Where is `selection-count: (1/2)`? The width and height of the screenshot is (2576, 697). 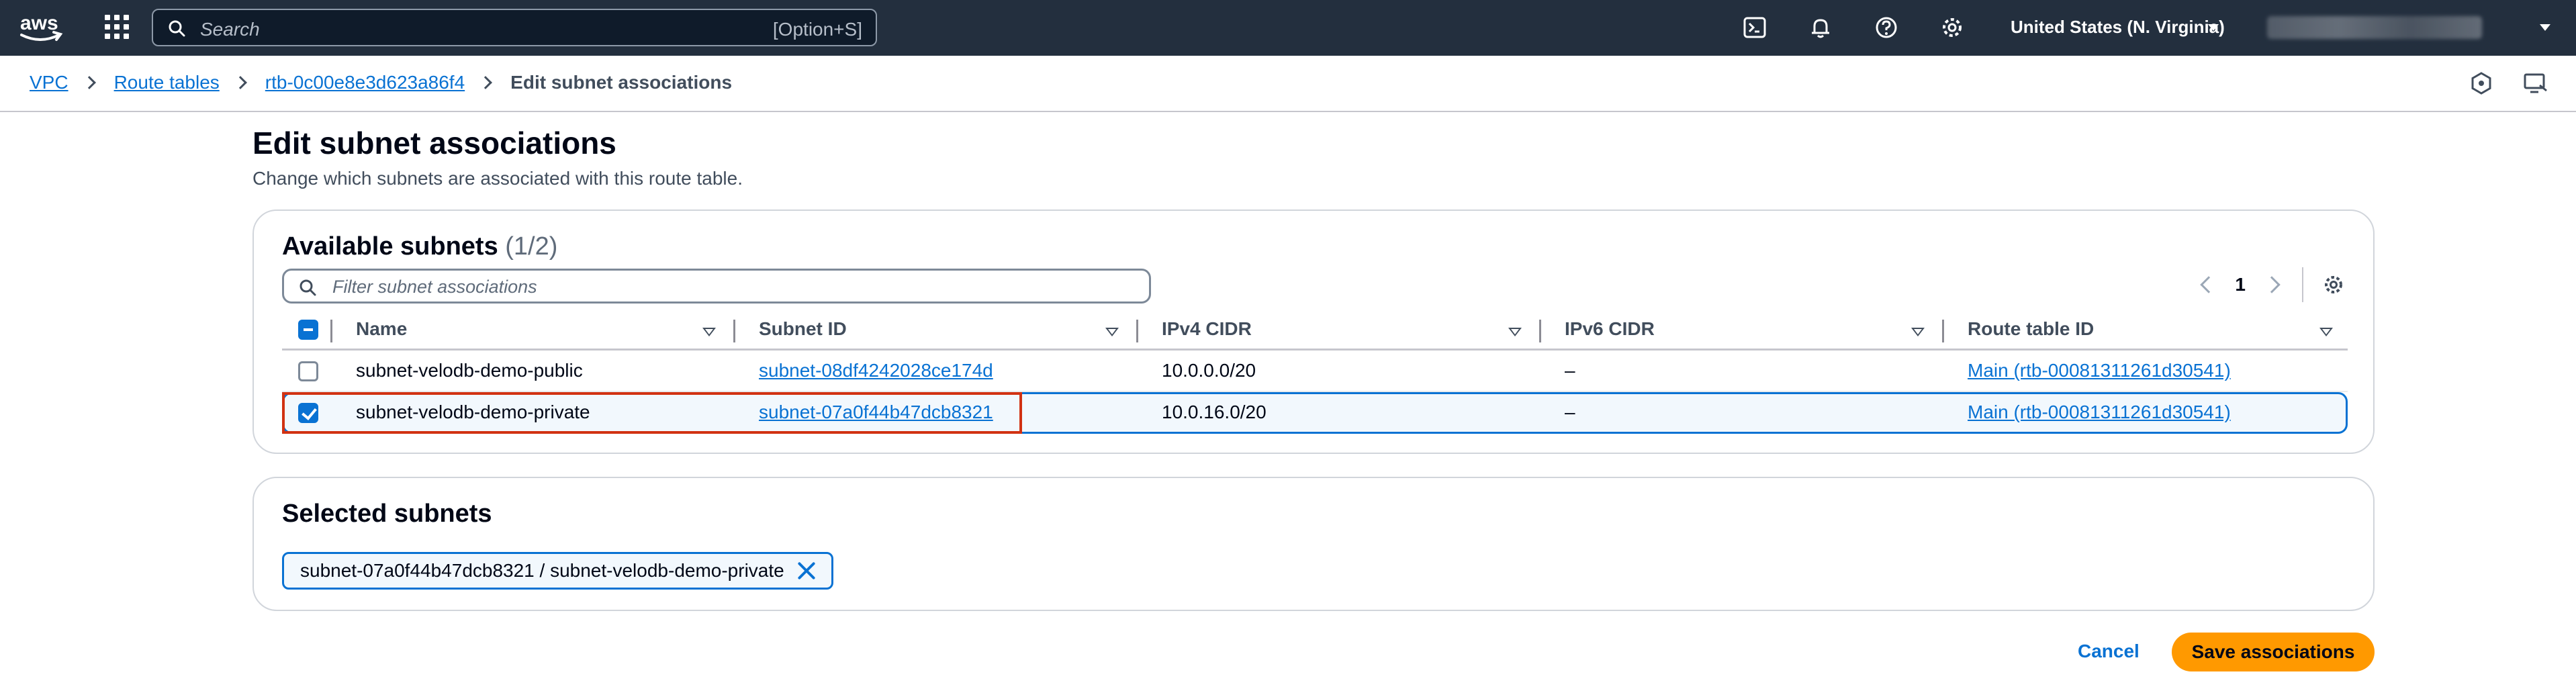 selection-count: (1/2) is located at coordinates (531, 247).